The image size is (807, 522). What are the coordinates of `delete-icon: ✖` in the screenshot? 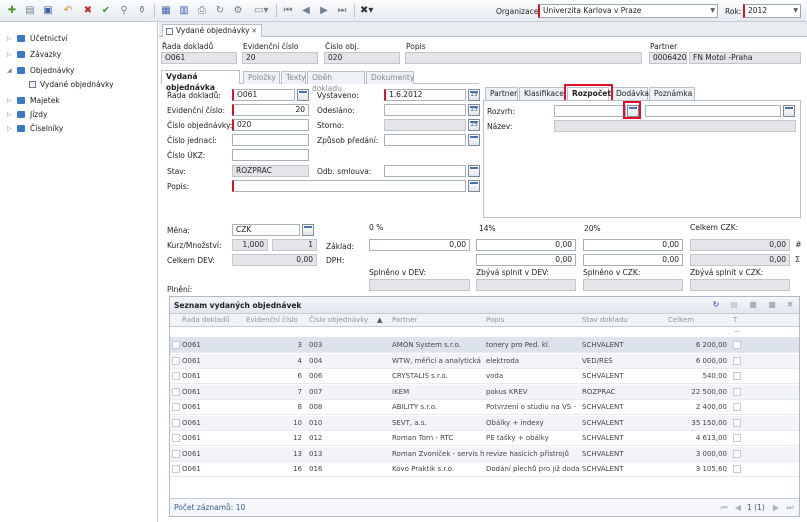 It's located at (88, 11).